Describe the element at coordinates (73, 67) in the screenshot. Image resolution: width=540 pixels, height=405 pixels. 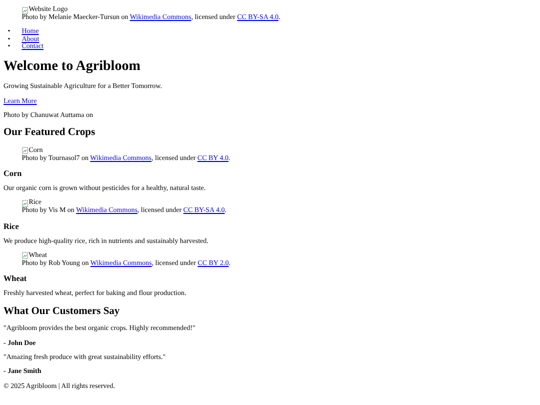
I see `page-heading: Welcome to Agribloom` at that location.